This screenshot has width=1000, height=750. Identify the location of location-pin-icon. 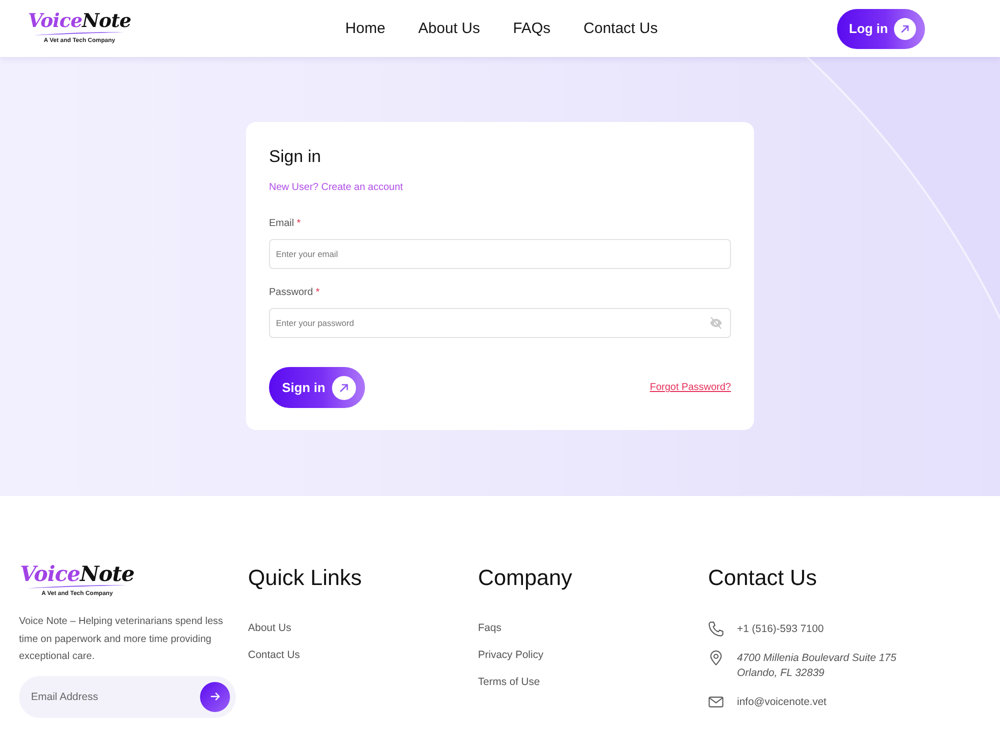
(716, 658).